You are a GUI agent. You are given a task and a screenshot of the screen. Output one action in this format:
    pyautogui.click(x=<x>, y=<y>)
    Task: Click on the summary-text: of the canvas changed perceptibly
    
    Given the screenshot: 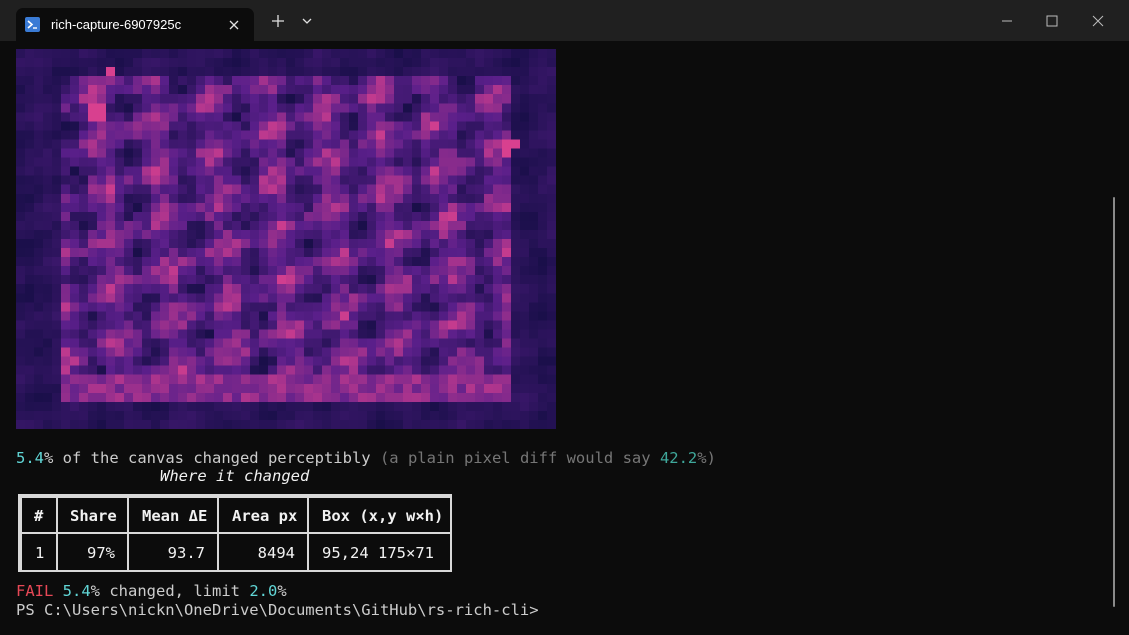 What is the action you would take?
    pyautogui.click(x=216, y=458)
    